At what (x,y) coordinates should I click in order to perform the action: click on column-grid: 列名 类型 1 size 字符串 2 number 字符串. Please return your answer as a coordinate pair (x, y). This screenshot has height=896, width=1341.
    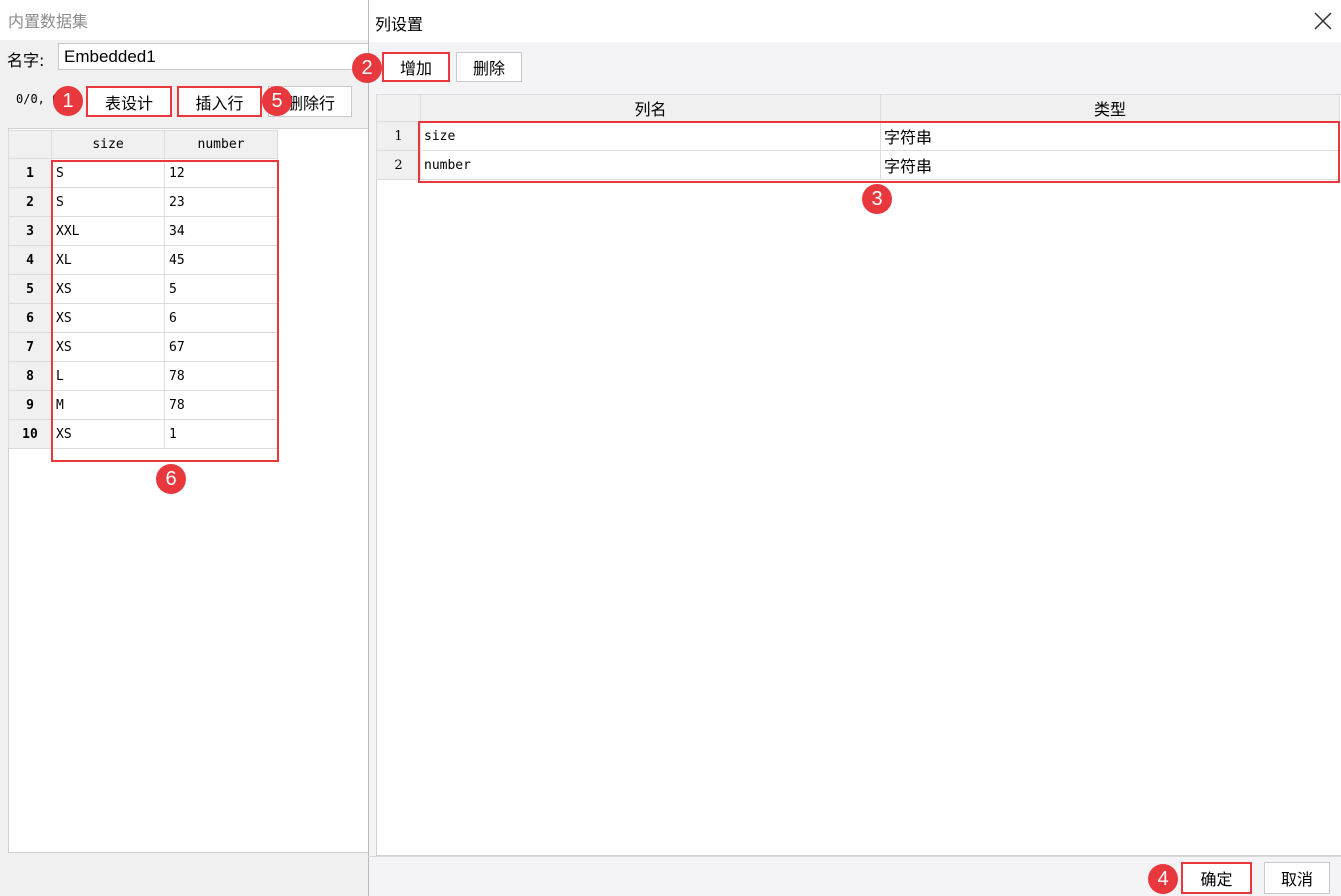
    Looking at the image, I should click on (858, 137).